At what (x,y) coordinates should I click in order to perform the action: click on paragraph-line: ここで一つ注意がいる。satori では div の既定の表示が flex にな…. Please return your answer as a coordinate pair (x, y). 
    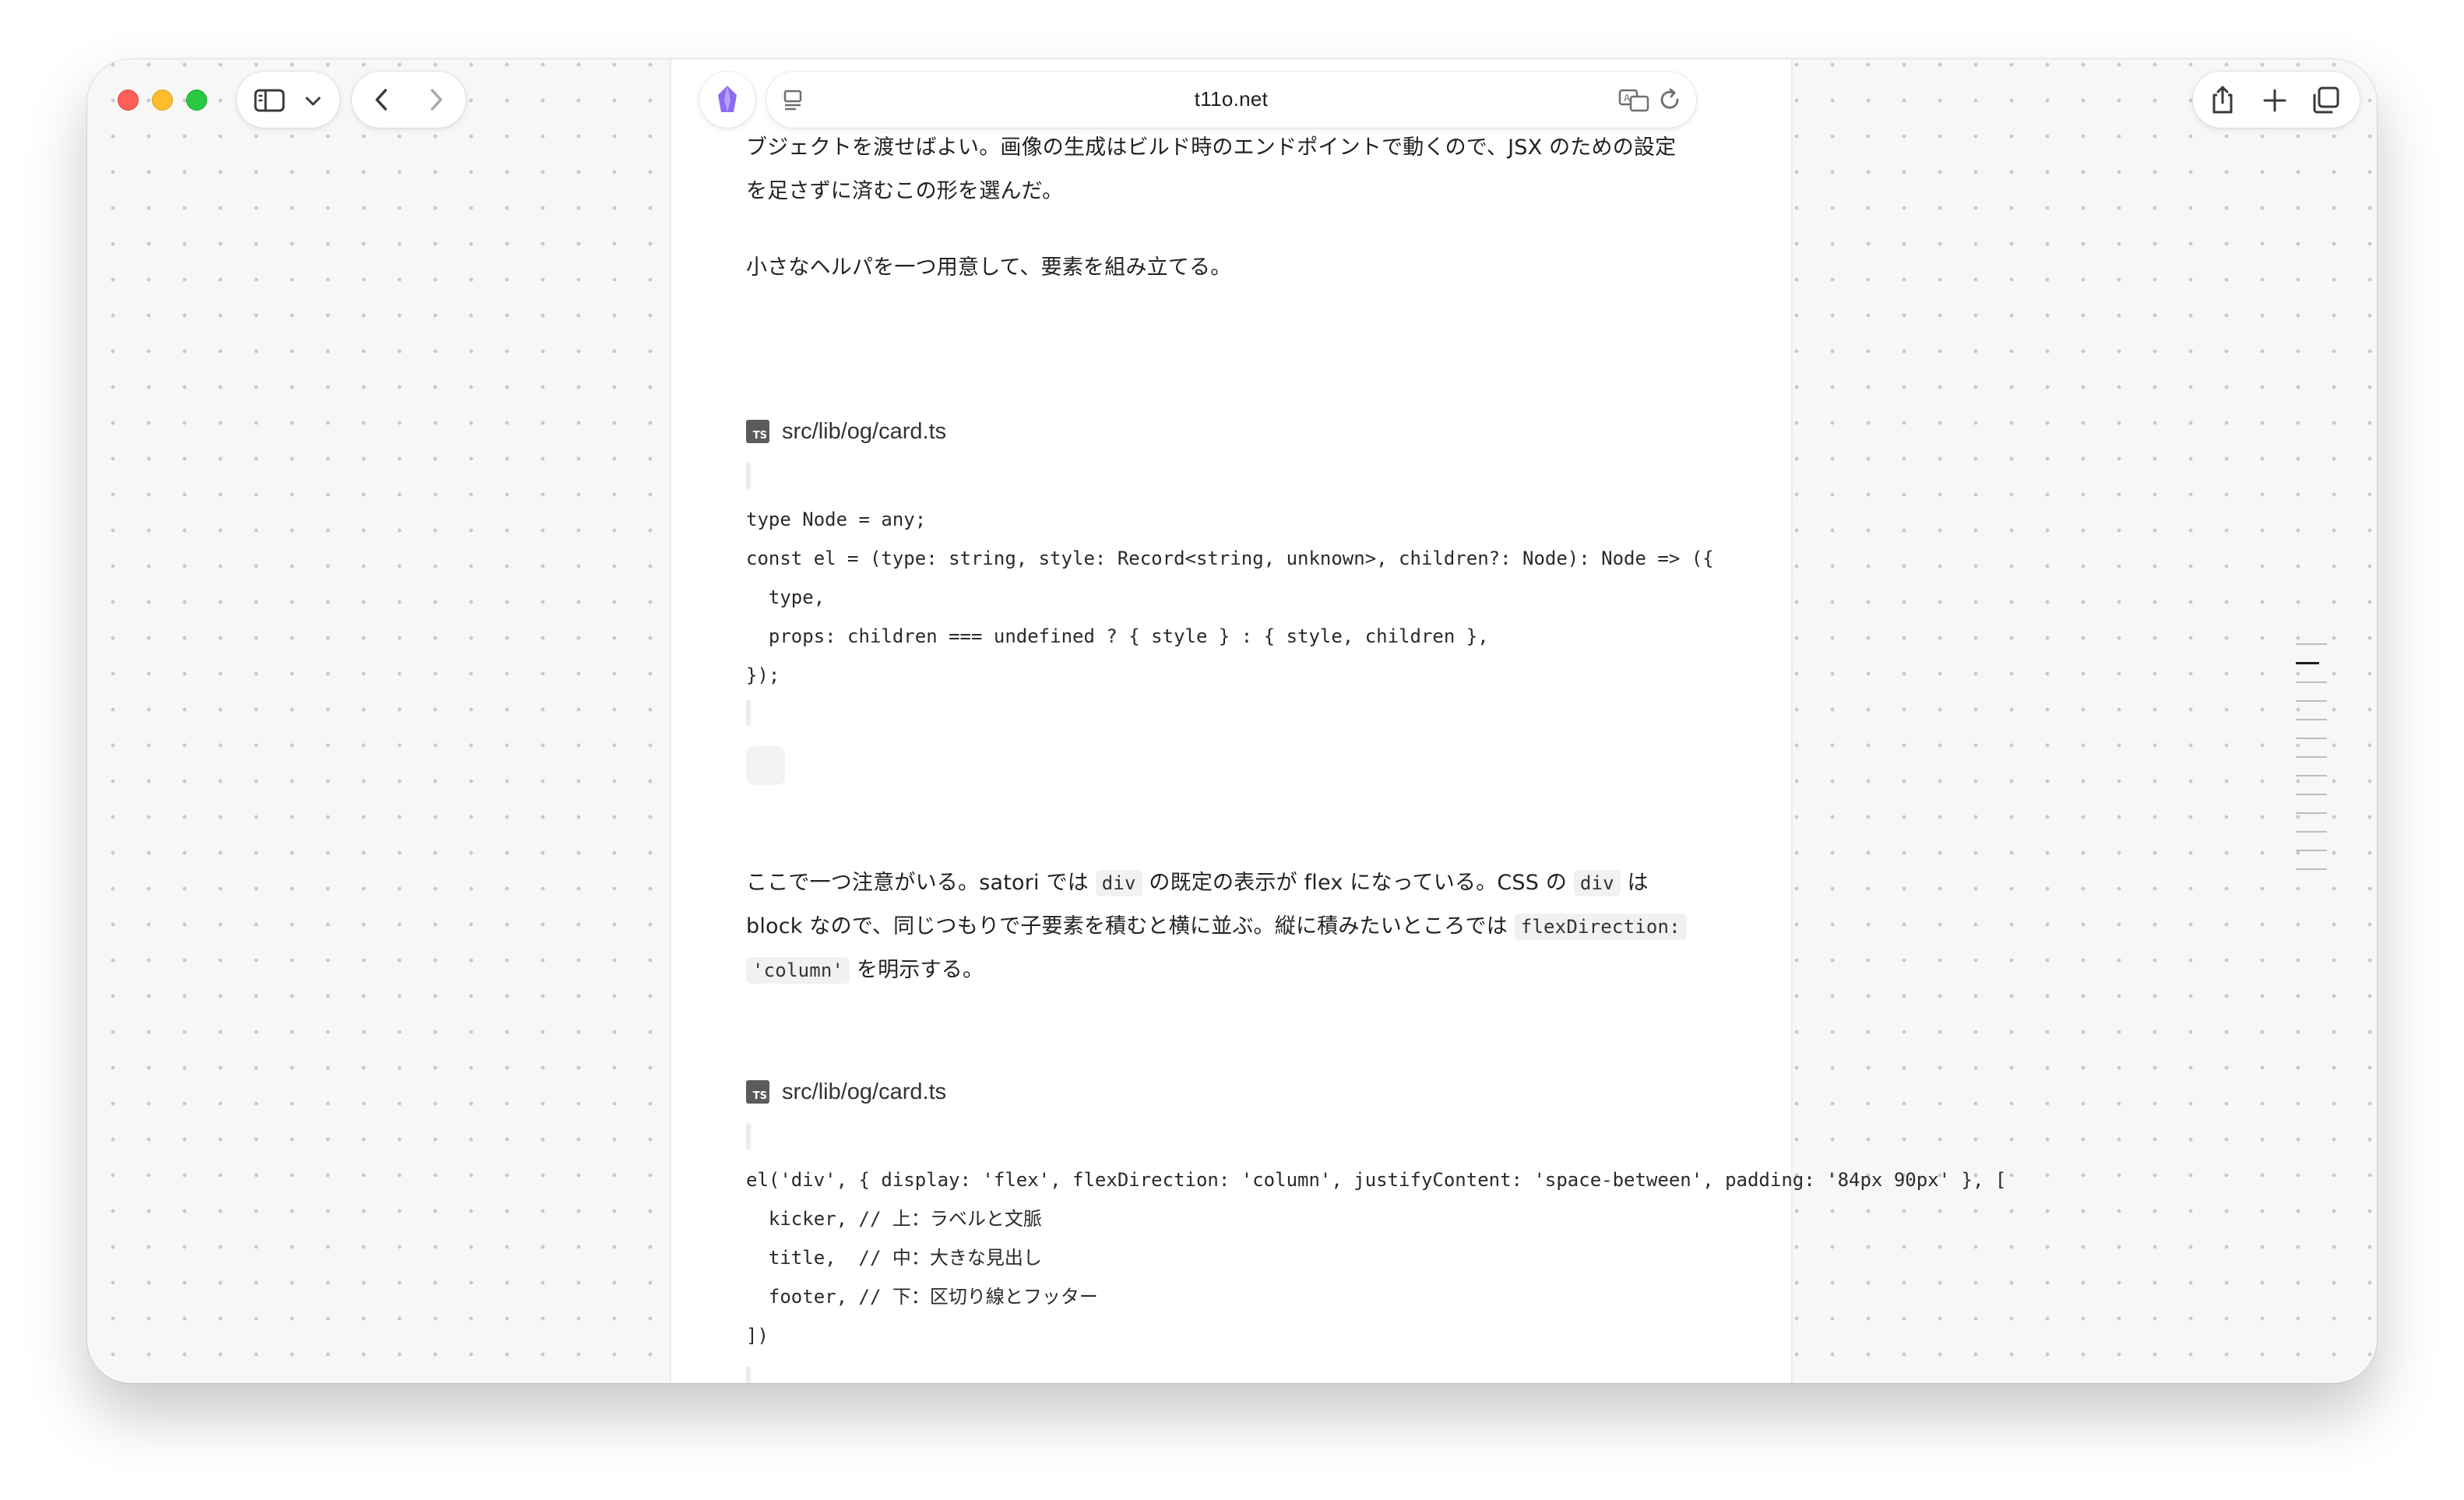
    Looking at the image, I should click on (1229, 883).